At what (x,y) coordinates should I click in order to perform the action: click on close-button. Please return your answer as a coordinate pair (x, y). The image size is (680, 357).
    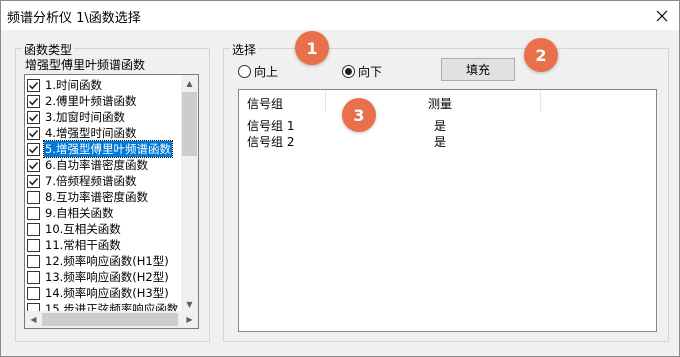
    Looking at the image, I should click on (662, 15).